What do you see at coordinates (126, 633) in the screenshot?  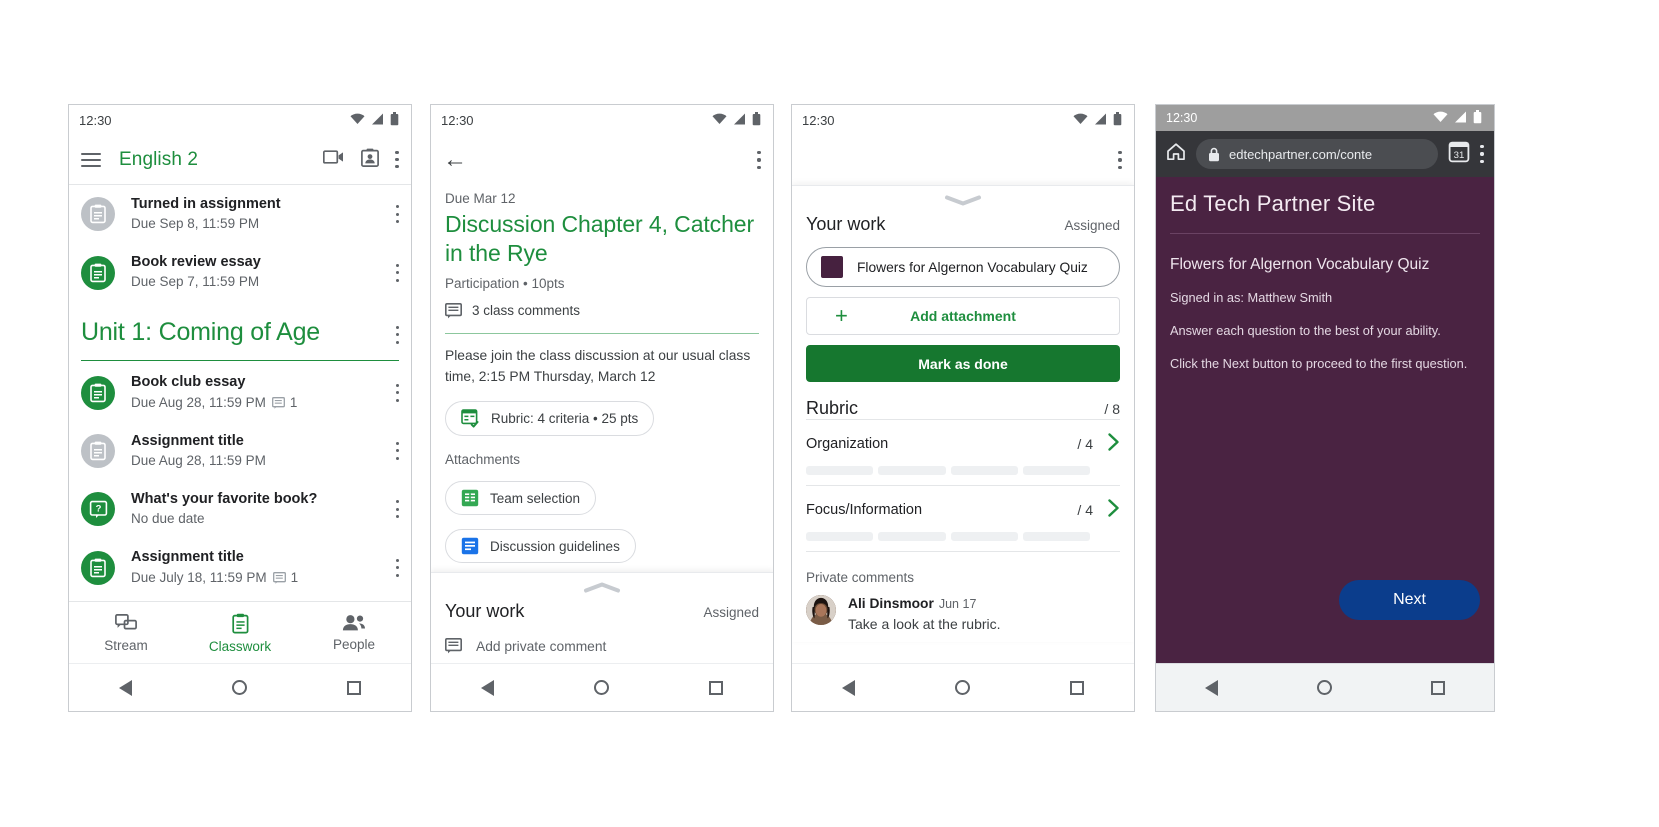 I see `bottom-nav-stream: Stream` at bounding box center [126, 633].